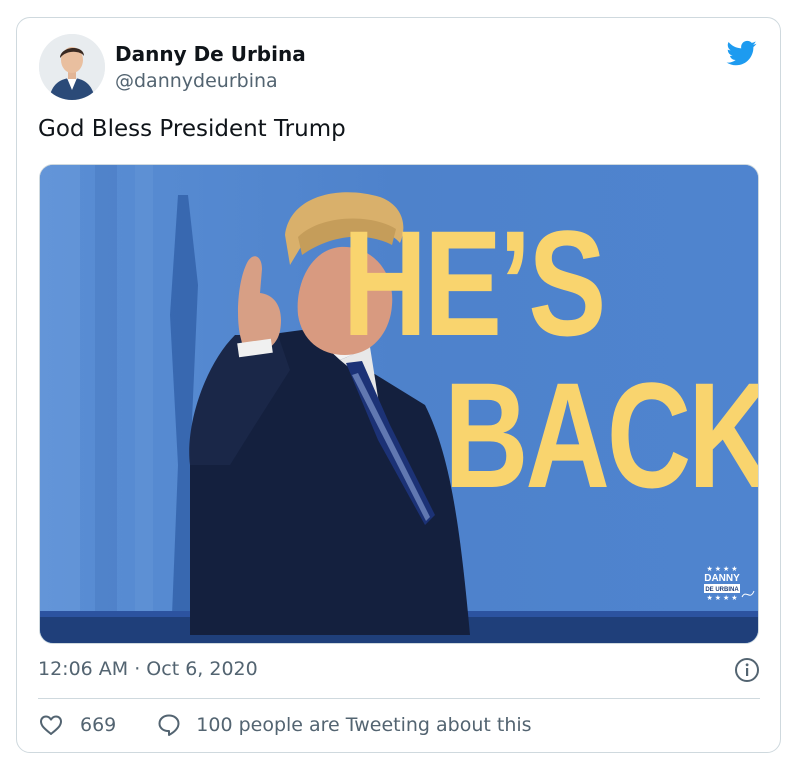 The image size is (799, 777). I want to click on logo-name: DANNY, so click(722, 578).